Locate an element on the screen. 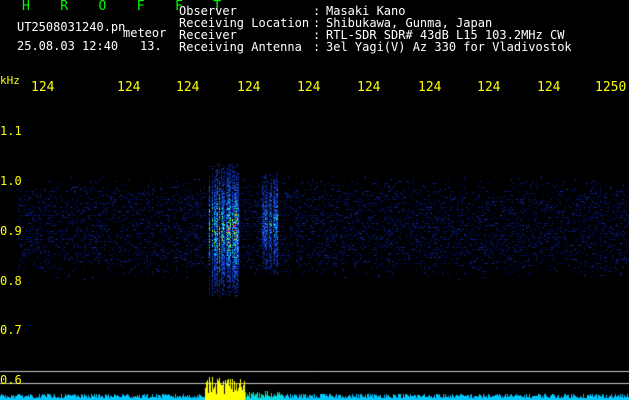  timestamp: 25.08.03 12:40 is located at coordinates (68, 46).